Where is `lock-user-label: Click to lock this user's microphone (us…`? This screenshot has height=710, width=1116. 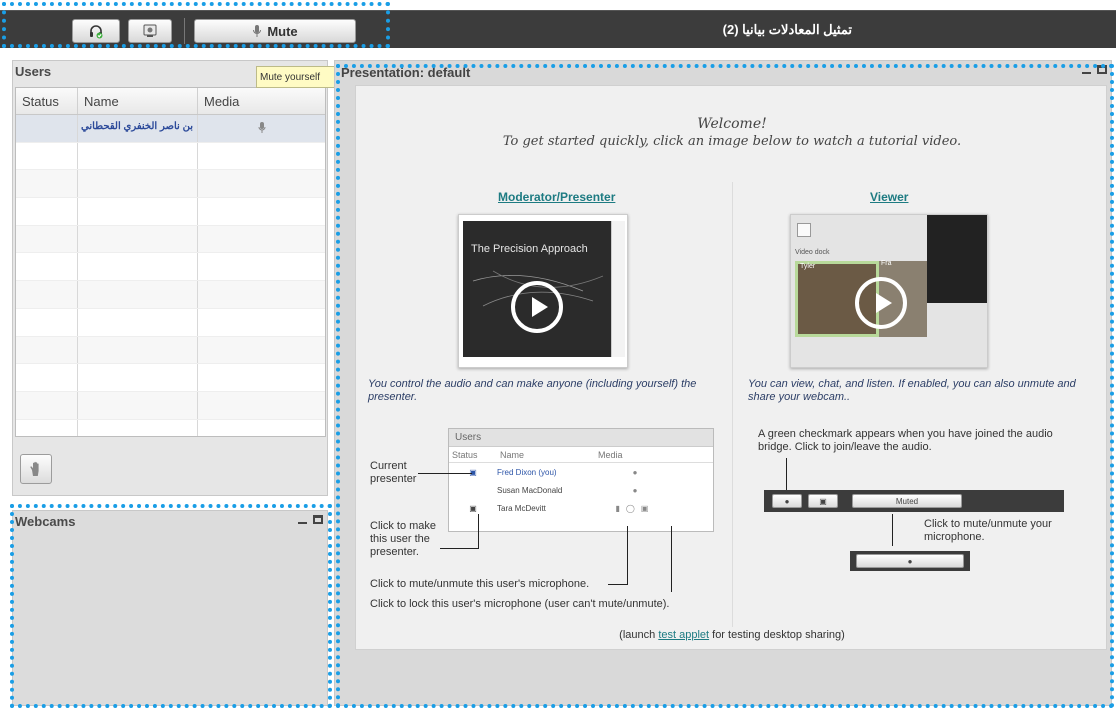 lock-user-label: Click to lock this user's microphone (us… is located at coordinates (520, 604).